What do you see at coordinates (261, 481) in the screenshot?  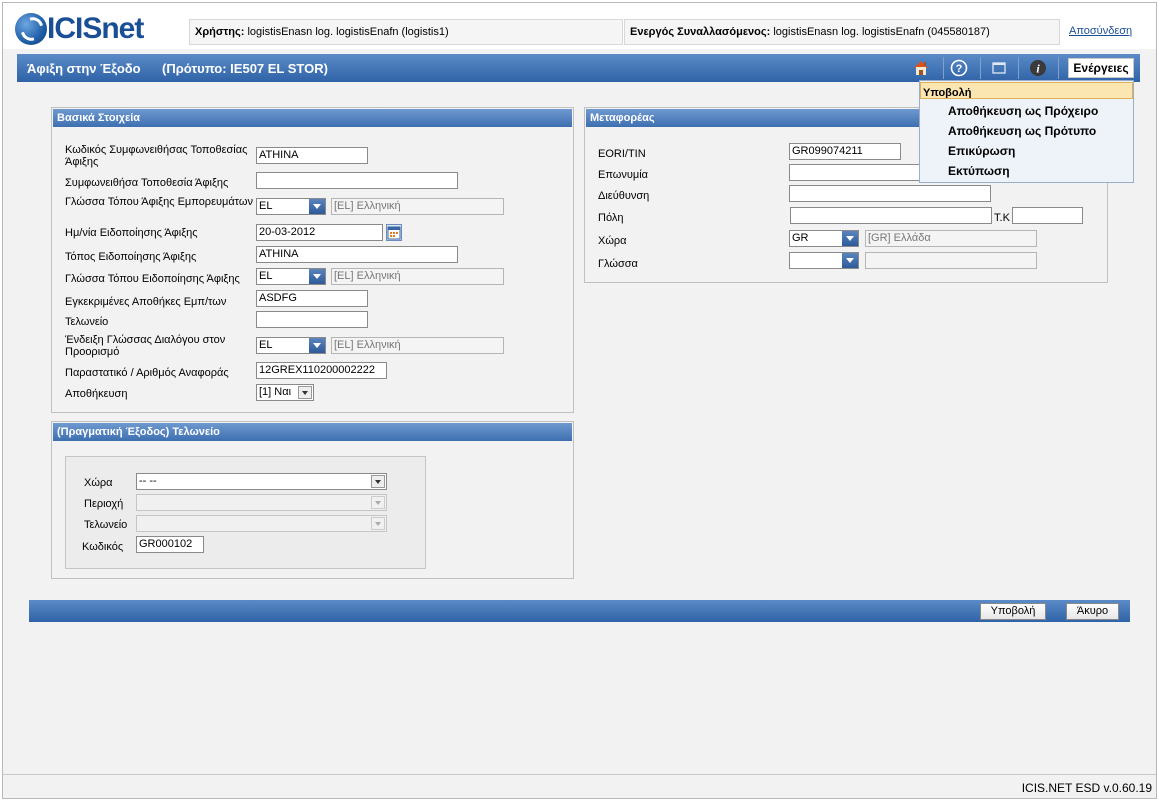 I see `exit-country-select: -- --` at bounding box center [261, 481].